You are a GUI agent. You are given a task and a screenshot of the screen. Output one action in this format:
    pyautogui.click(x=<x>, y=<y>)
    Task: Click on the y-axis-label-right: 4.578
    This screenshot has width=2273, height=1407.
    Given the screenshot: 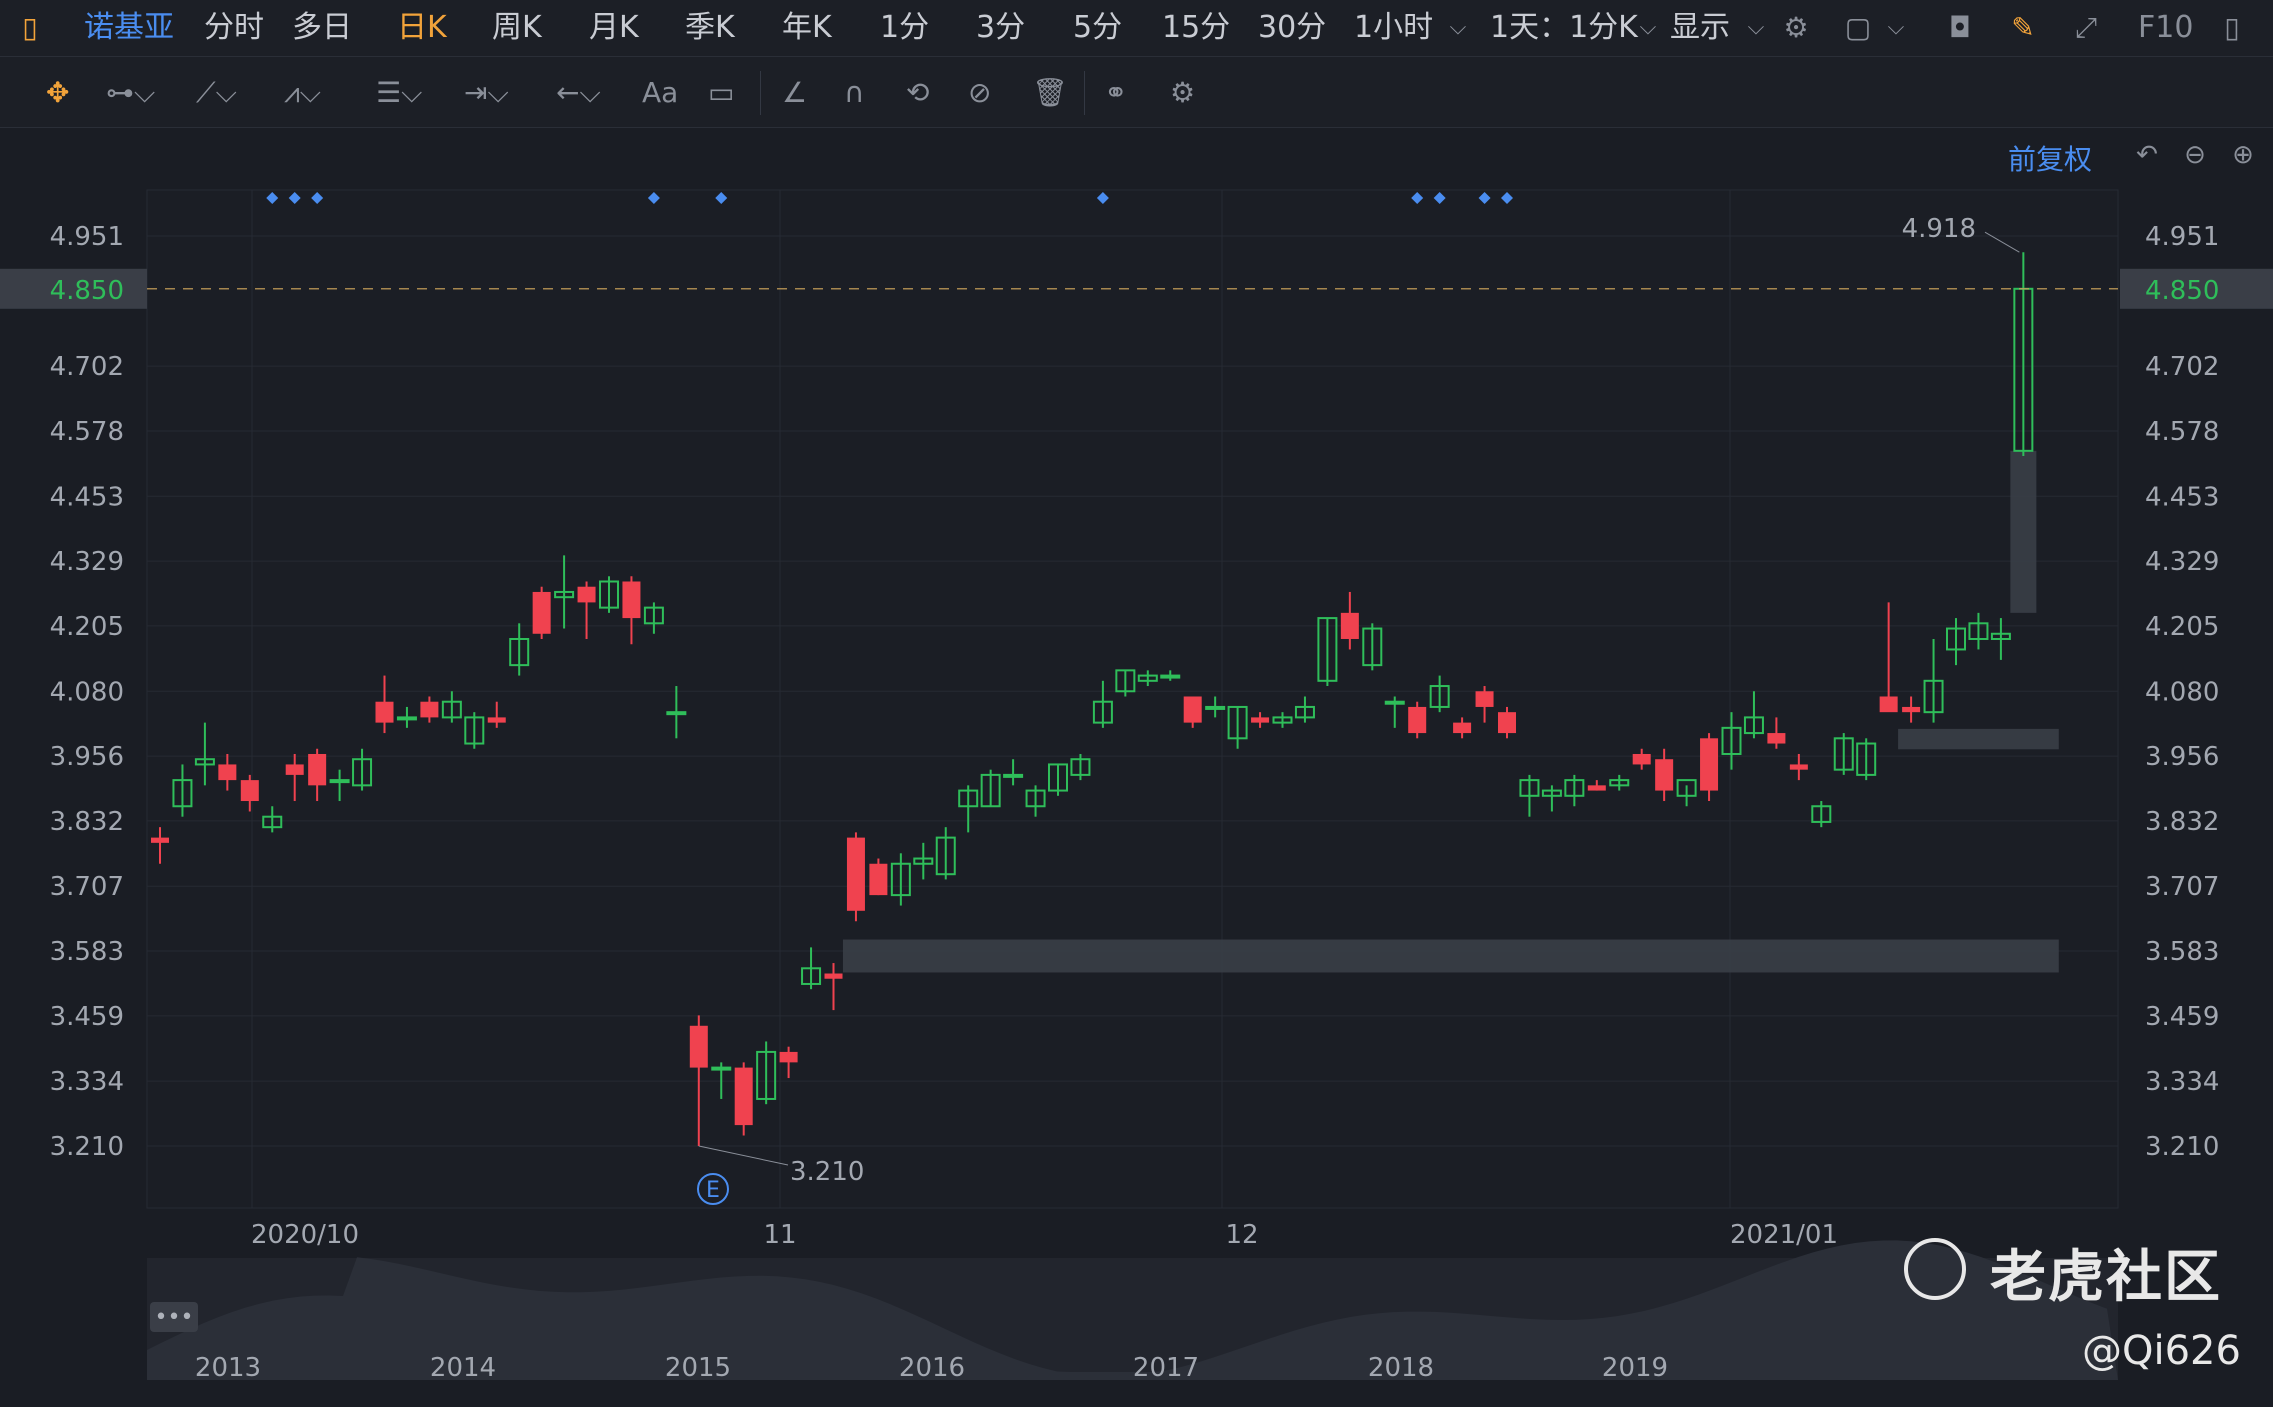 What is the action you would take?
    pyautogui.click(x=2182, y=432)
    